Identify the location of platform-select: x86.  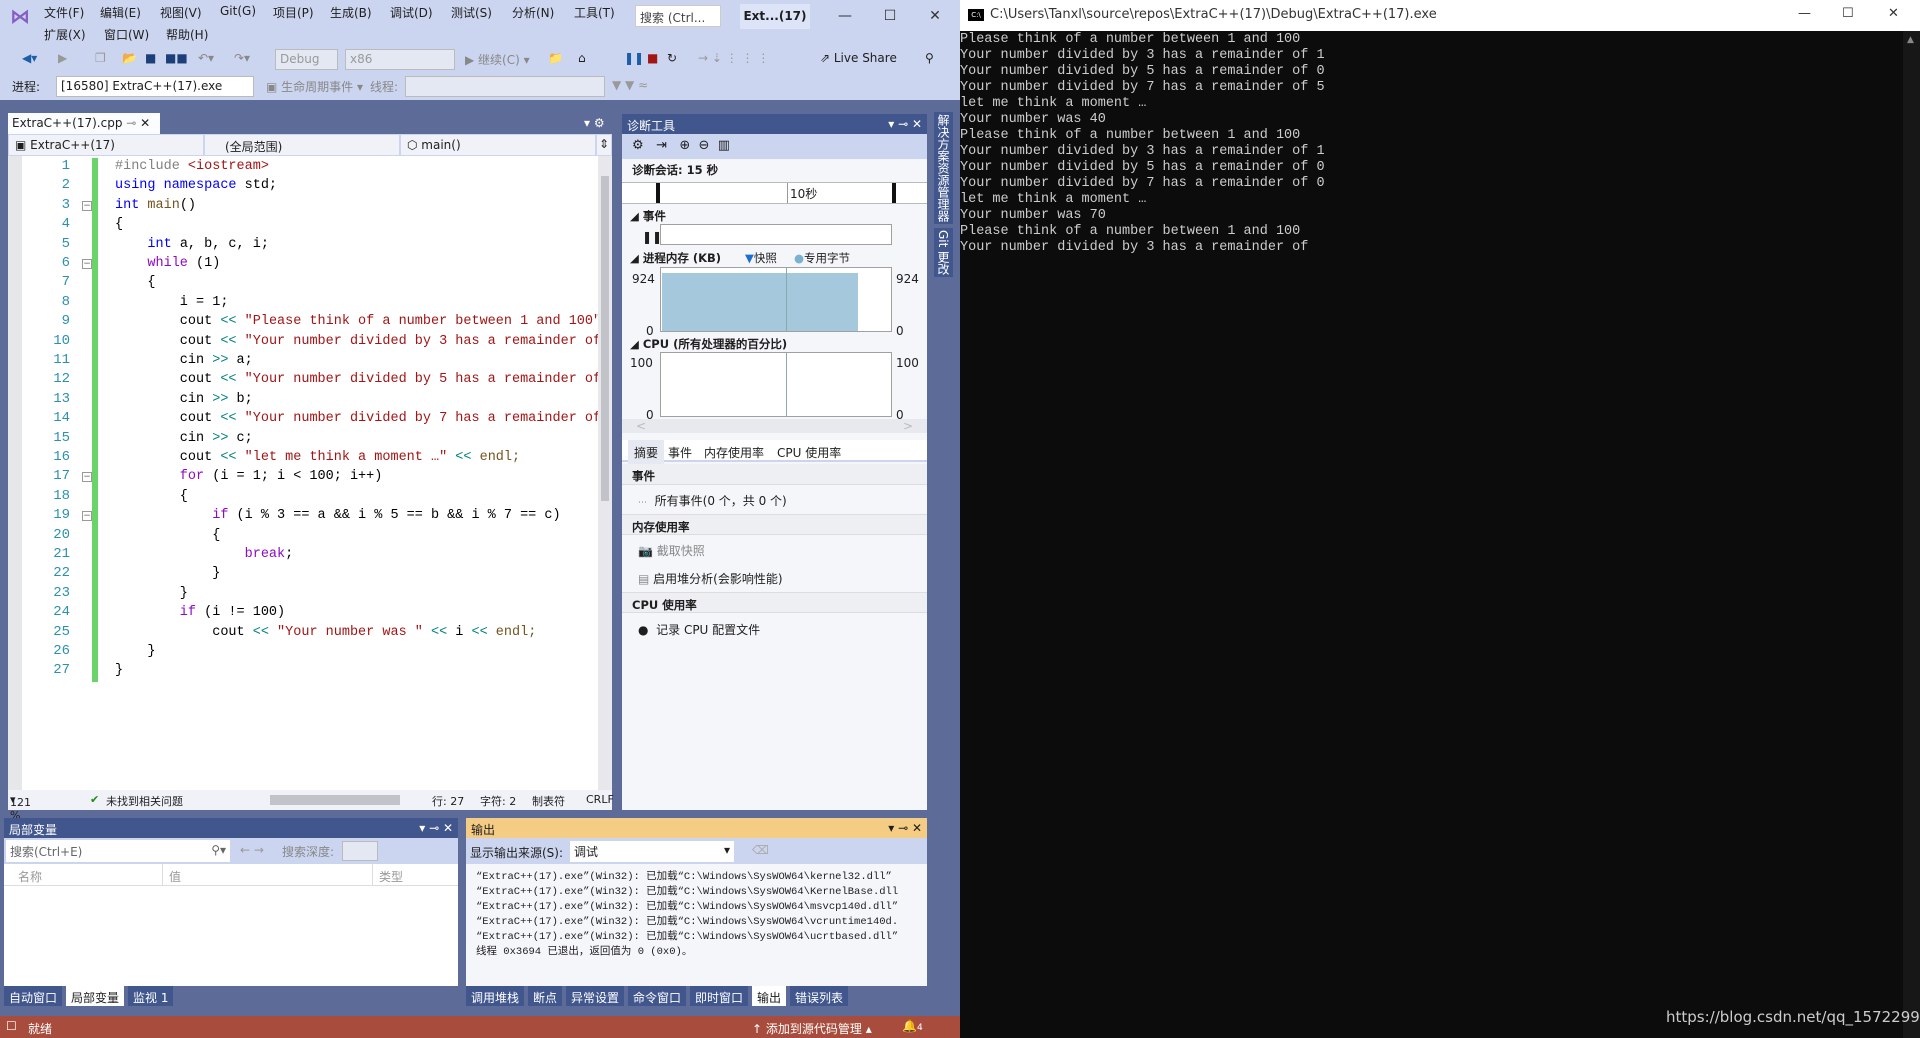
(400, 59).